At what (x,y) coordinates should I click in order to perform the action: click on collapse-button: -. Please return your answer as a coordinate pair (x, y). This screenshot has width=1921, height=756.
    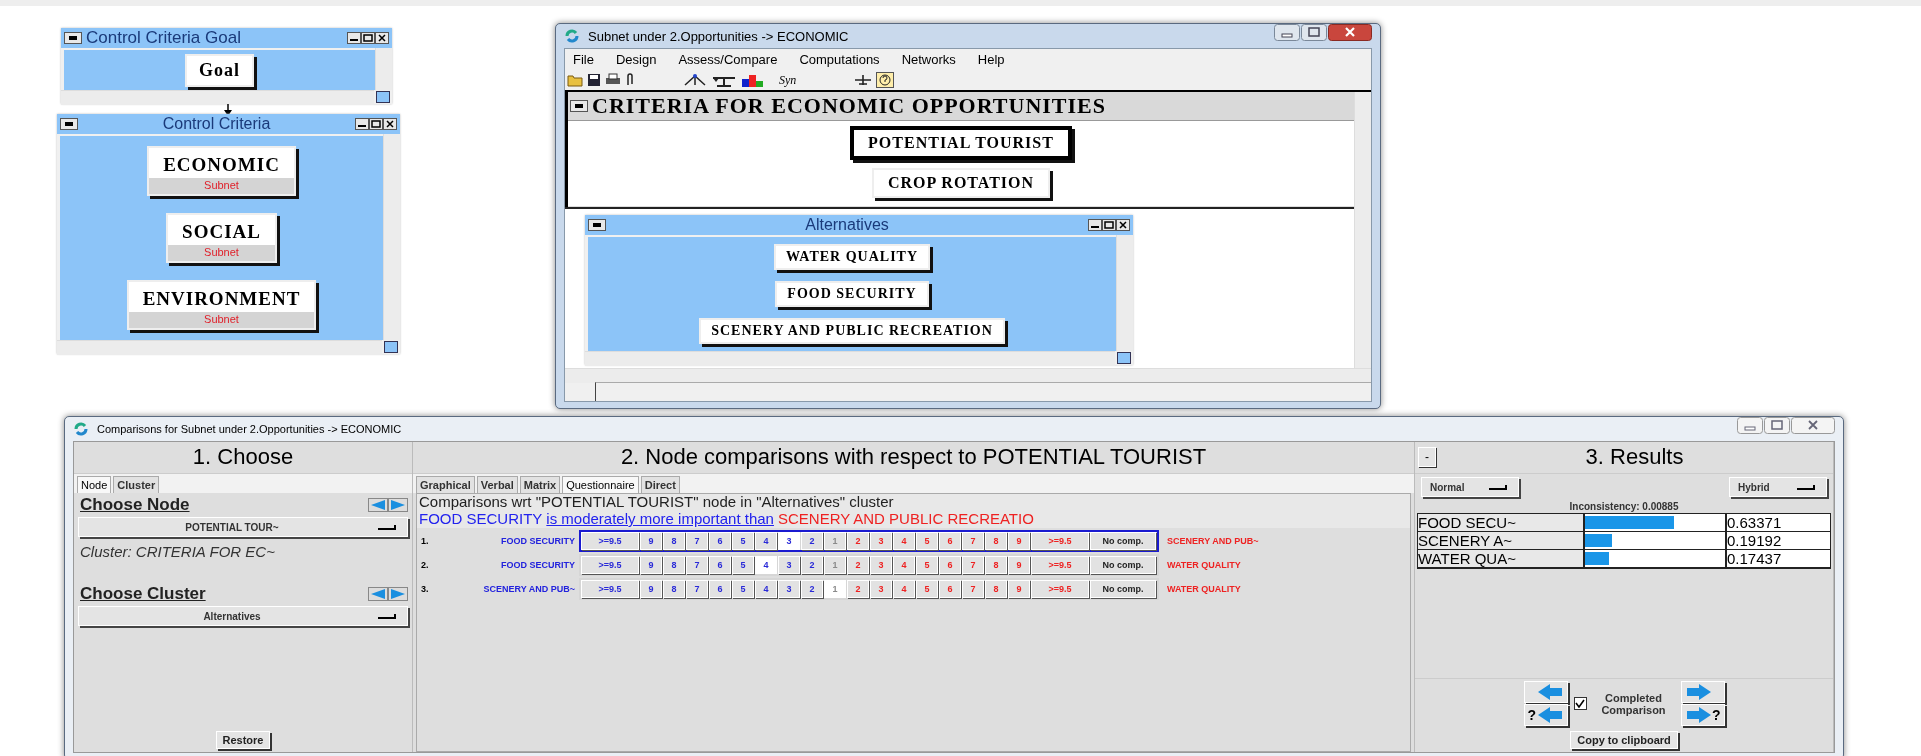
    Looking at the image, I should click on (1427, 457).